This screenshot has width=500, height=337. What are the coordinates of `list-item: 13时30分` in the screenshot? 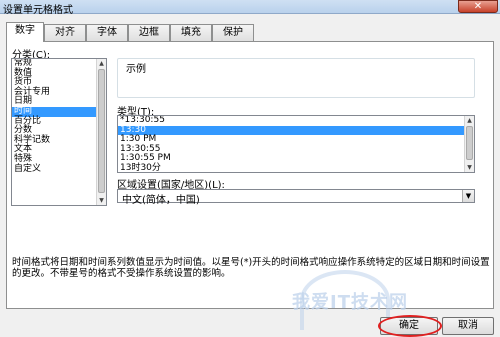 It's located at (296, 167).